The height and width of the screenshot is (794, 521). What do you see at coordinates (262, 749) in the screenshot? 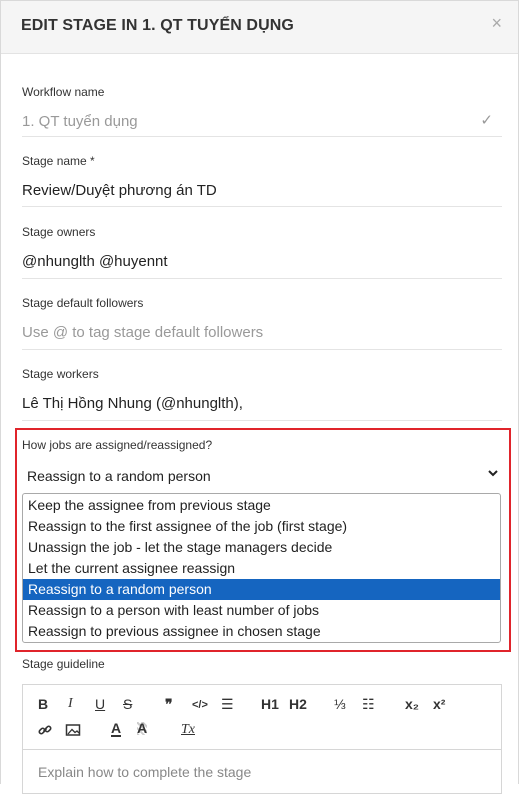
I see `editor-divider` at bounding box center [262, 749].